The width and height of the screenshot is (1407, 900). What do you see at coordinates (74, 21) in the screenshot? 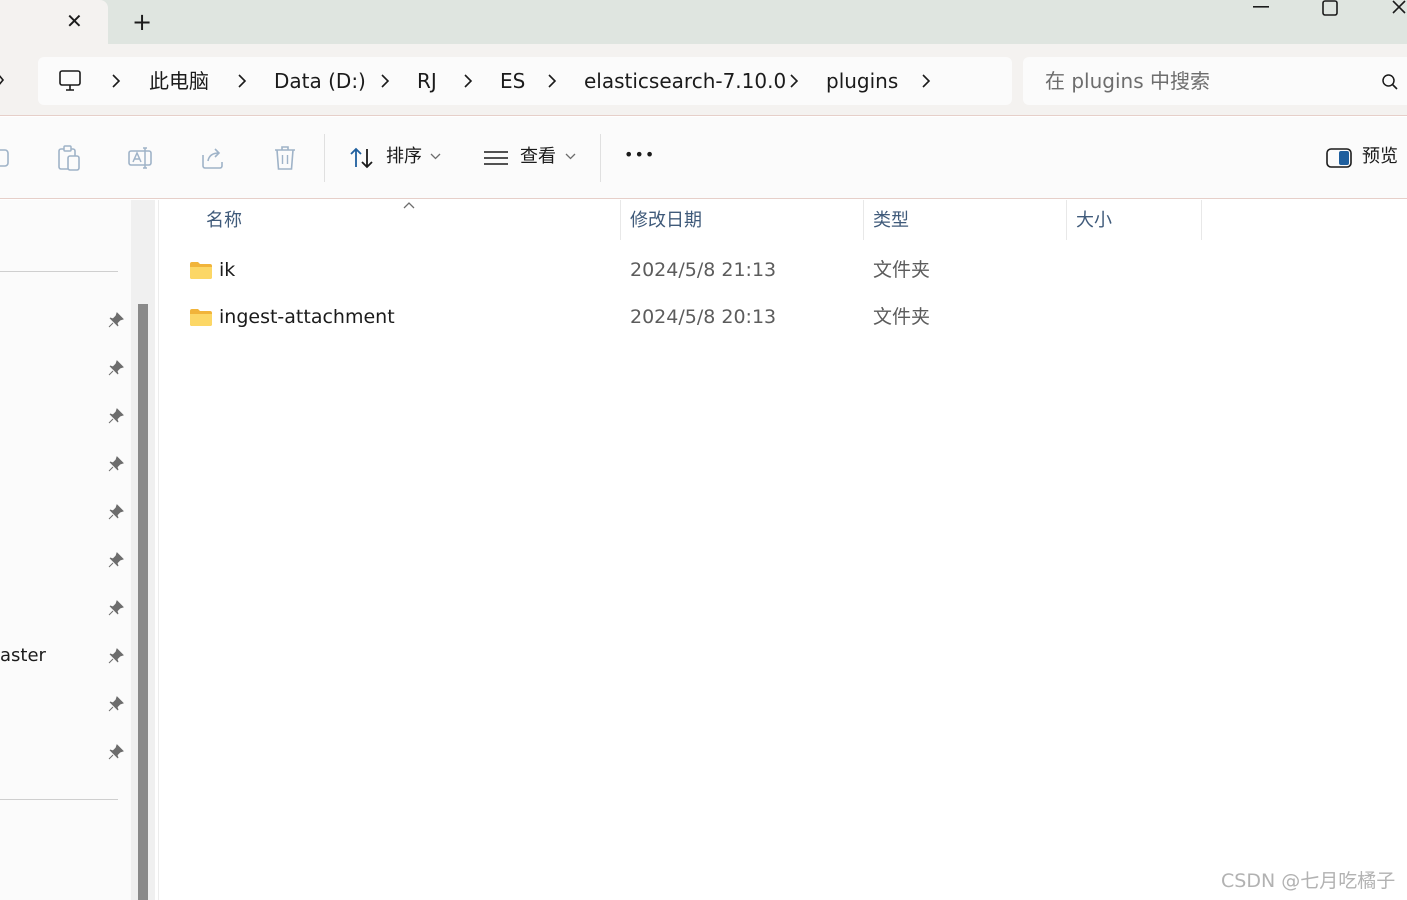
I see `tab-close-icon: ✕` at bounding box center [74, 21].